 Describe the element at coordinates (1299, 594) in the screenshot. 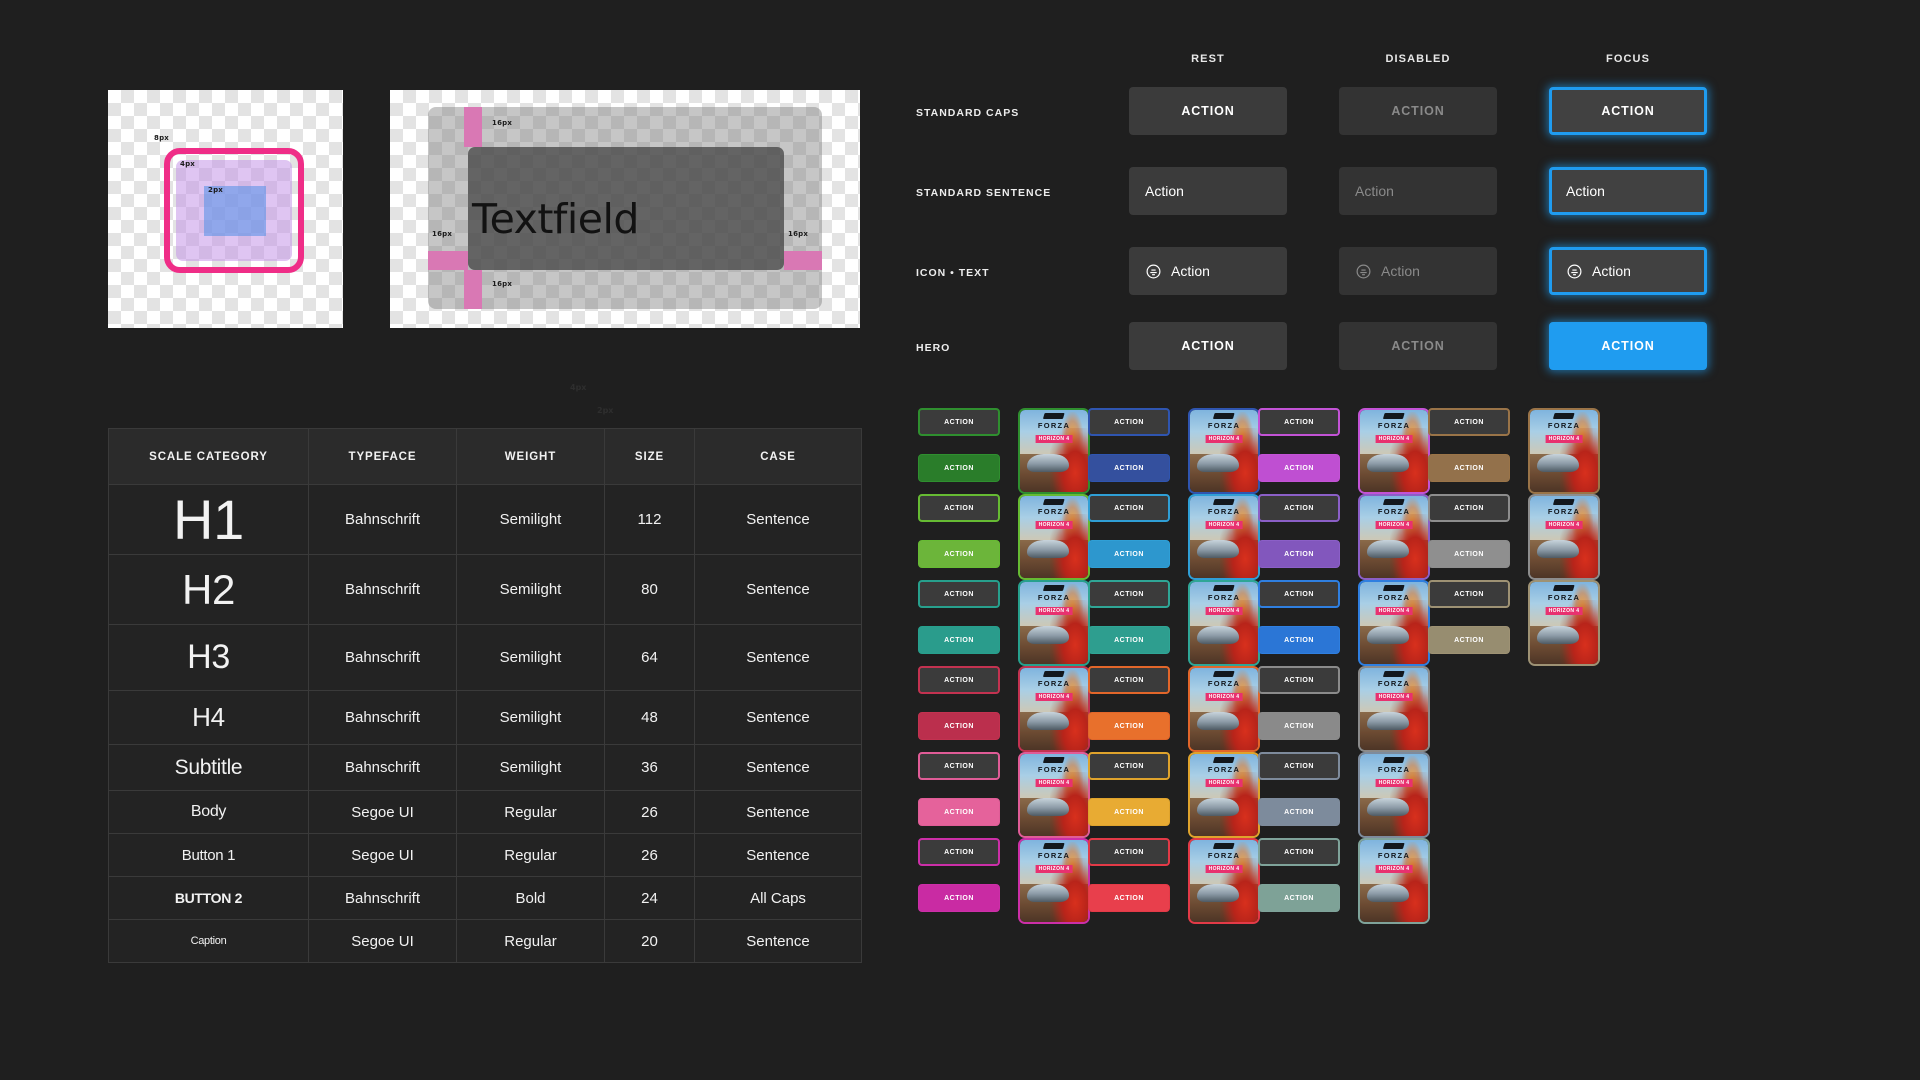

I see `swatch-outline-button-blue: ACTION` at that location.